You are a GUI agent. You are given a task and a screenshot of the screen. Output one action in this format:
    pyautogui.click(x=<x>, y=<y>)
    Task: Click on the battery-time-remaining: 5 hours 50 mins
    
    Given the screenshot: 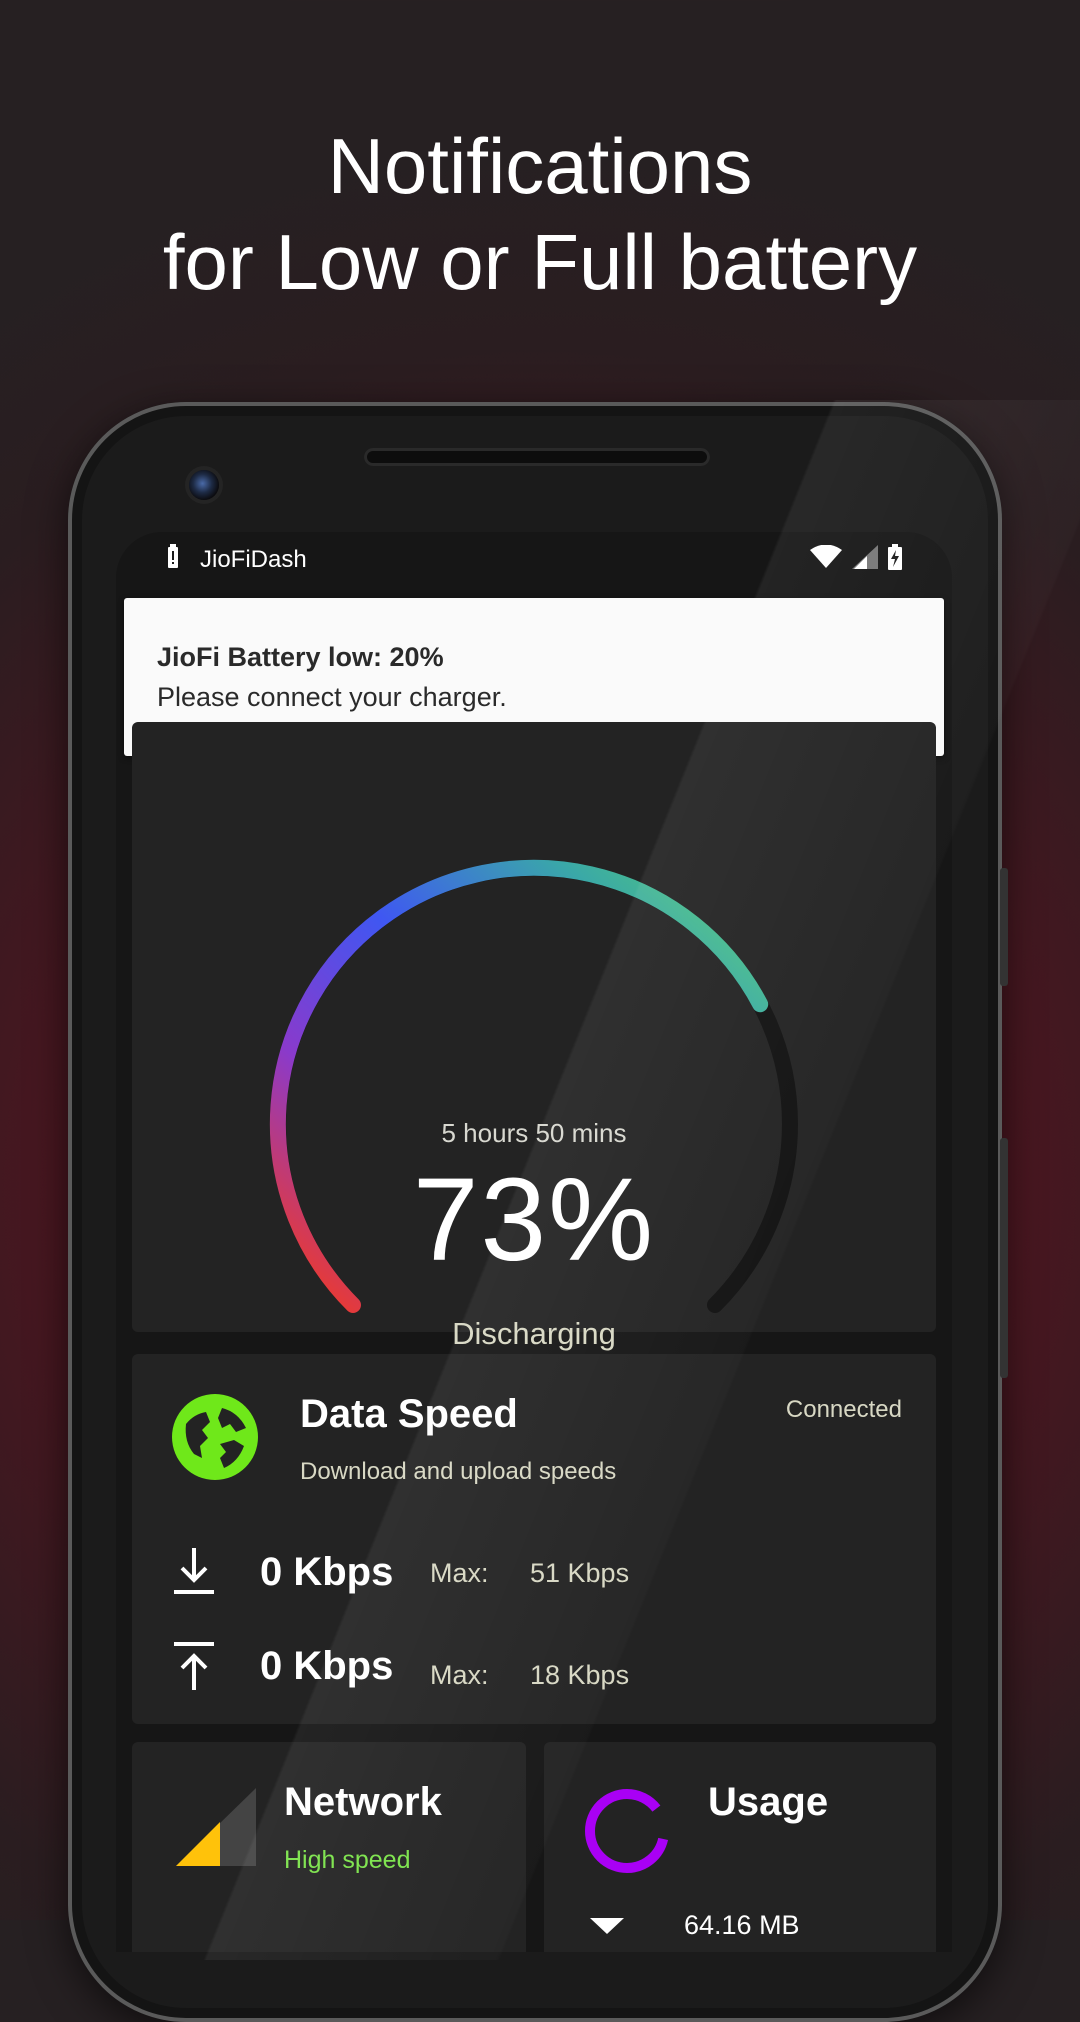 What is the action you would take?
    pyautogui.click(x=534, y=1133)
    